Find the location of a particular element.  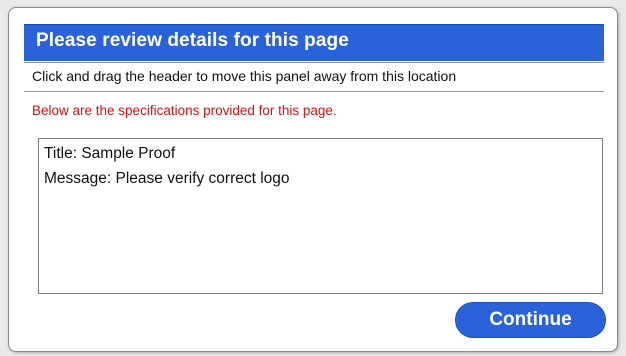

panel-title: Please review details for this page is located at coordinates (192, 40).